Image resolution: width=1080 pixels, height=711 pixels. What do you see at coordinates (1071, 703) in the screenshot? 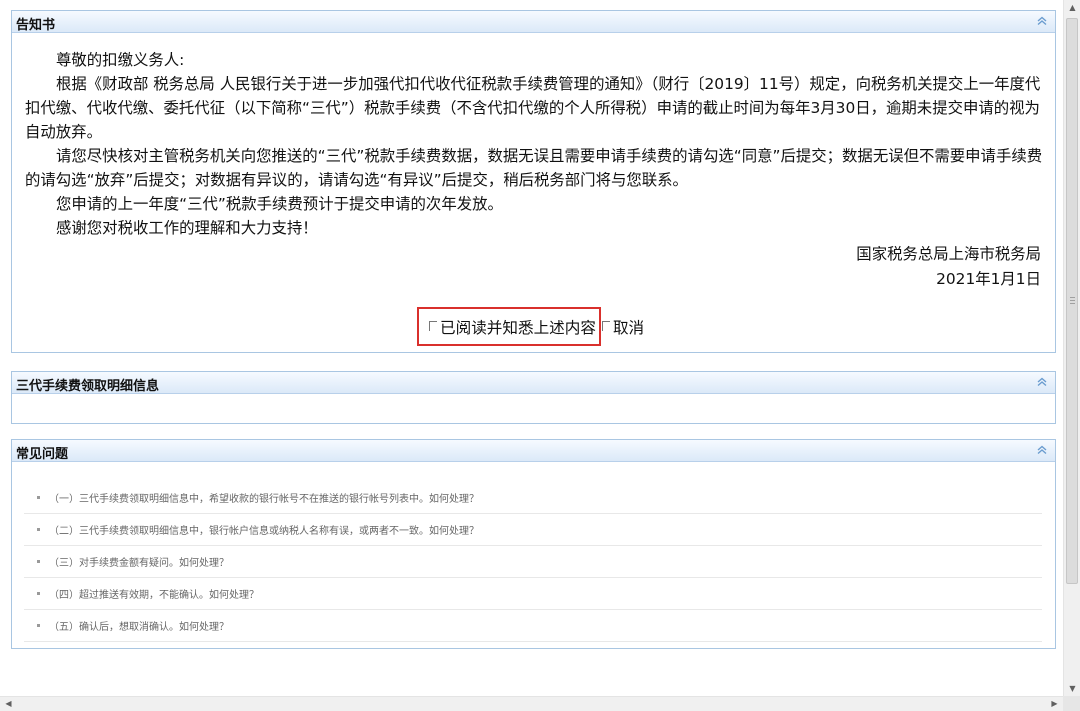
I see `scrollbar-corner` at bounding box center [1071, 703].